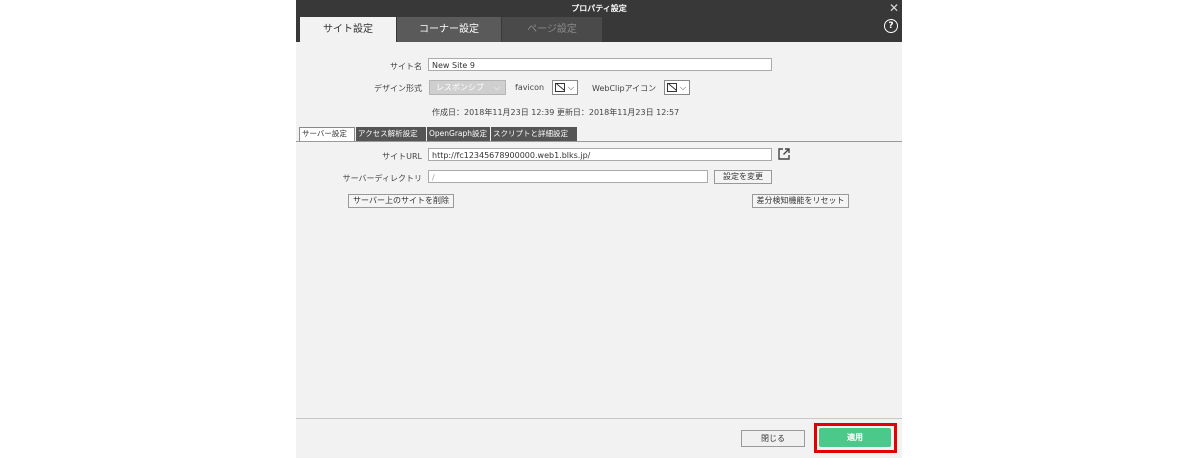 The image size is (1200, 458). Describe the element at coordinates (402, 156) in the screenshot. I see `site-url-label: サイトURL` at that location.